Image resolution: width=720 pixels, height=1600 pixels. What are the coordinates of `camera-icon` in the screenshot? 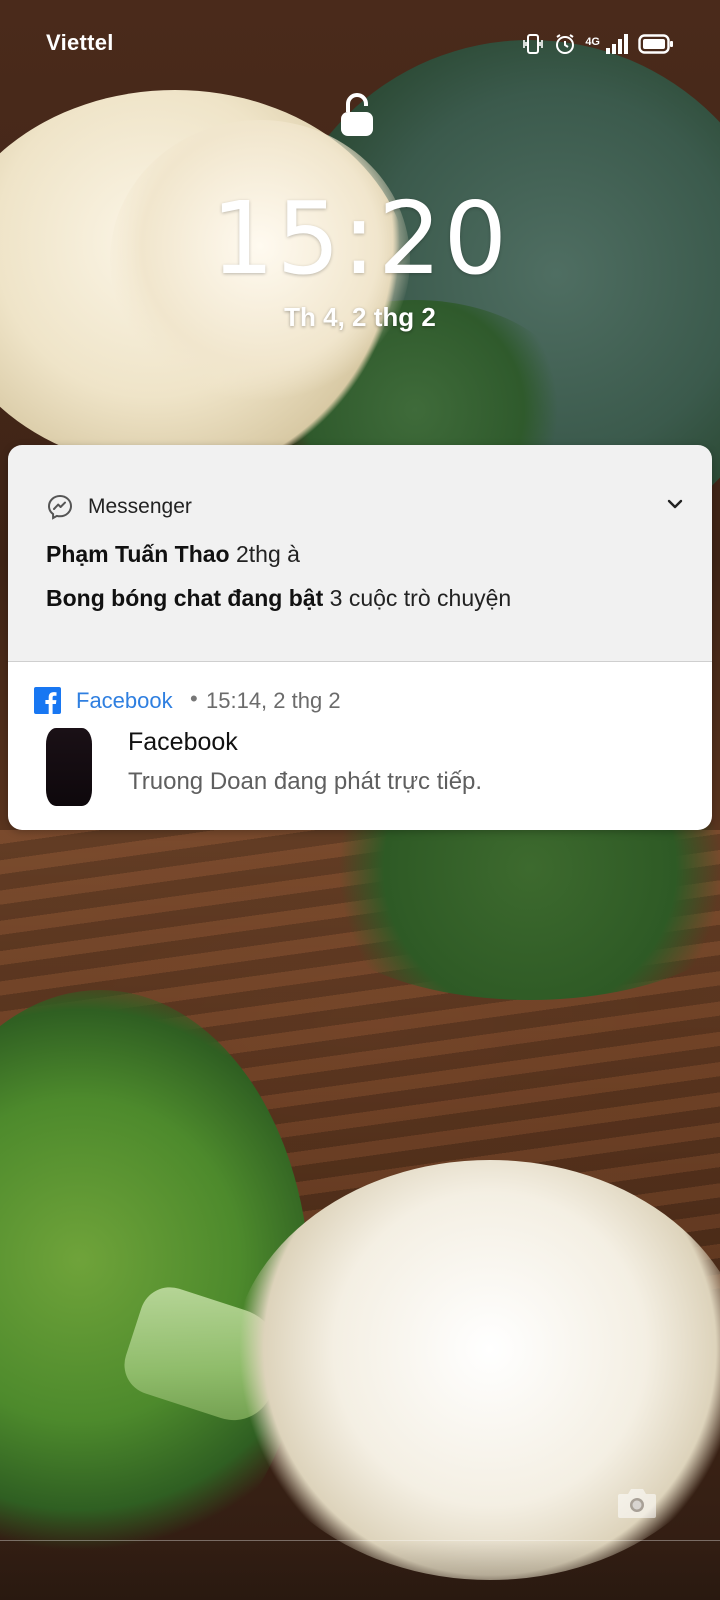 It's located at (637, 1503).